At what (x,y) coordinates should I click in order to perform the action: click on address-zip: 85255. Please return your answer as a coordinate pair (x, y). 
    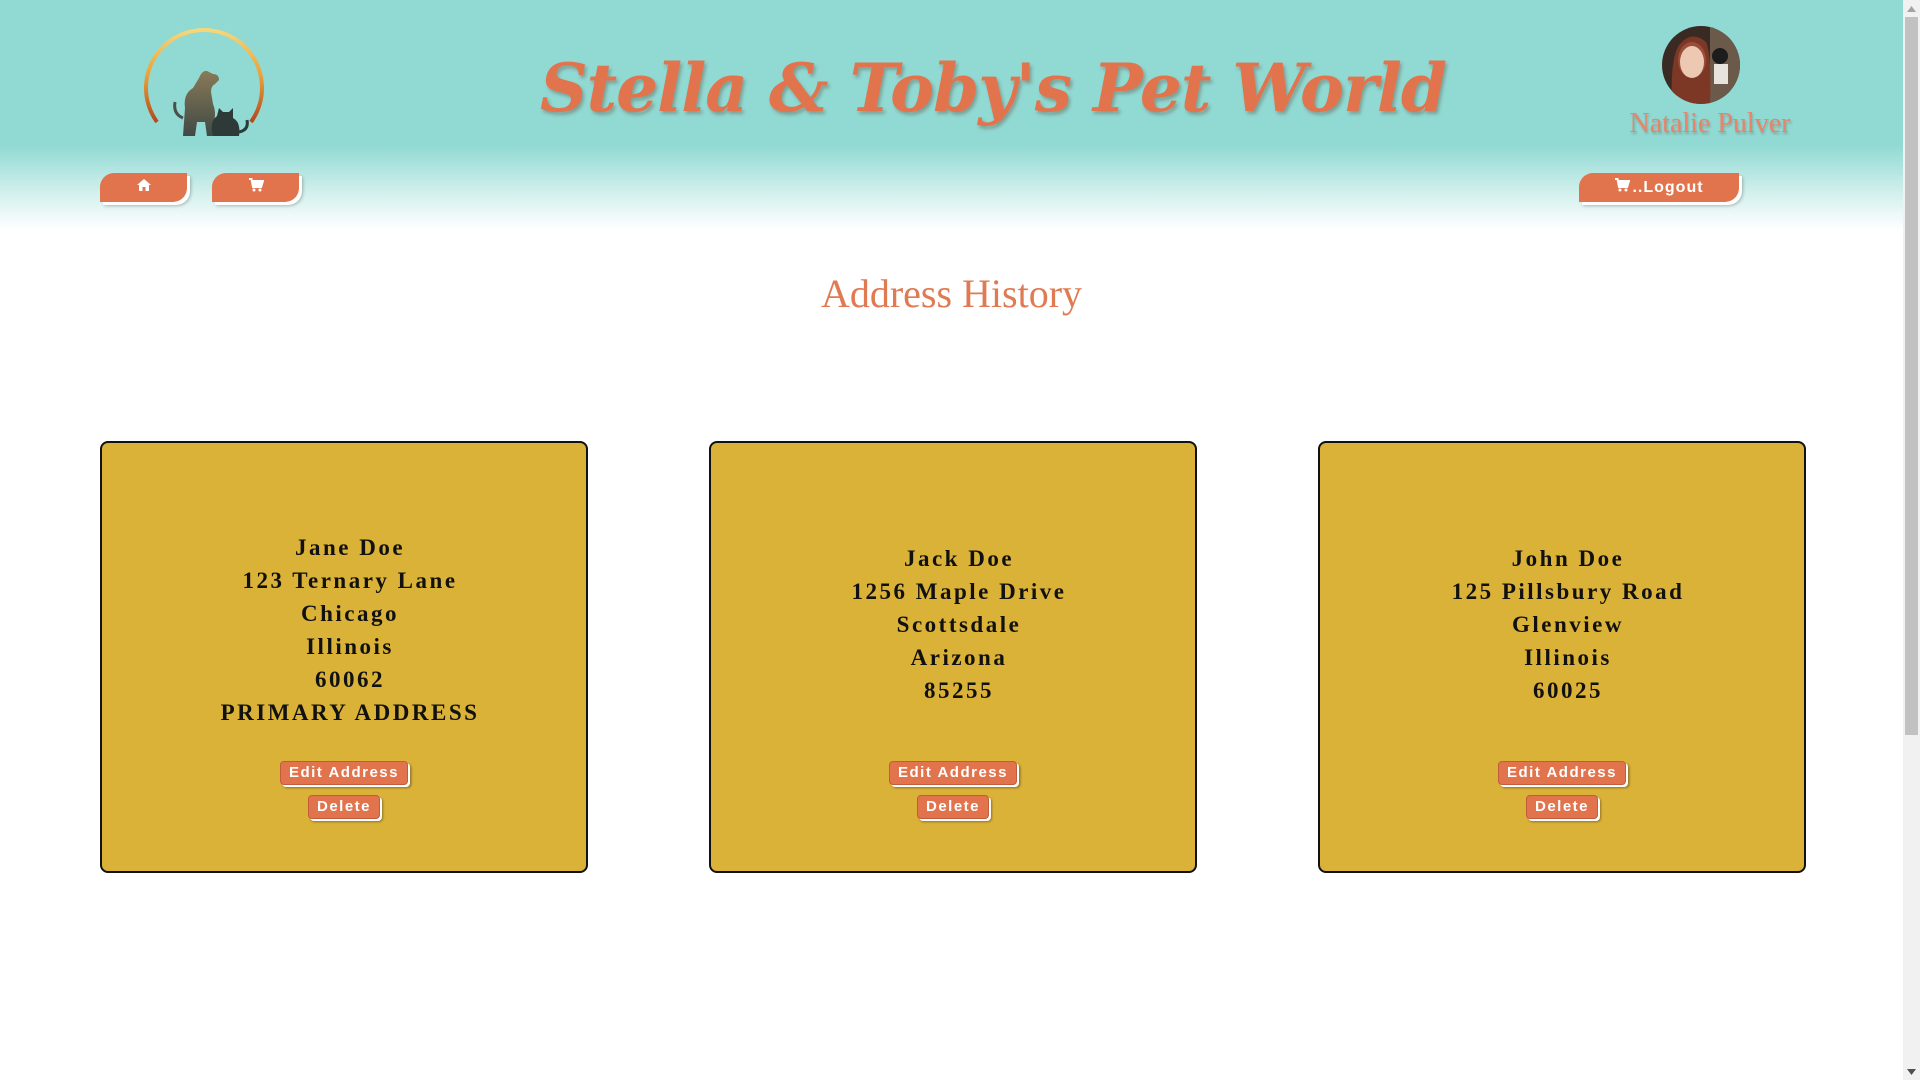
    Looking at the image, I should click on (959, 690).